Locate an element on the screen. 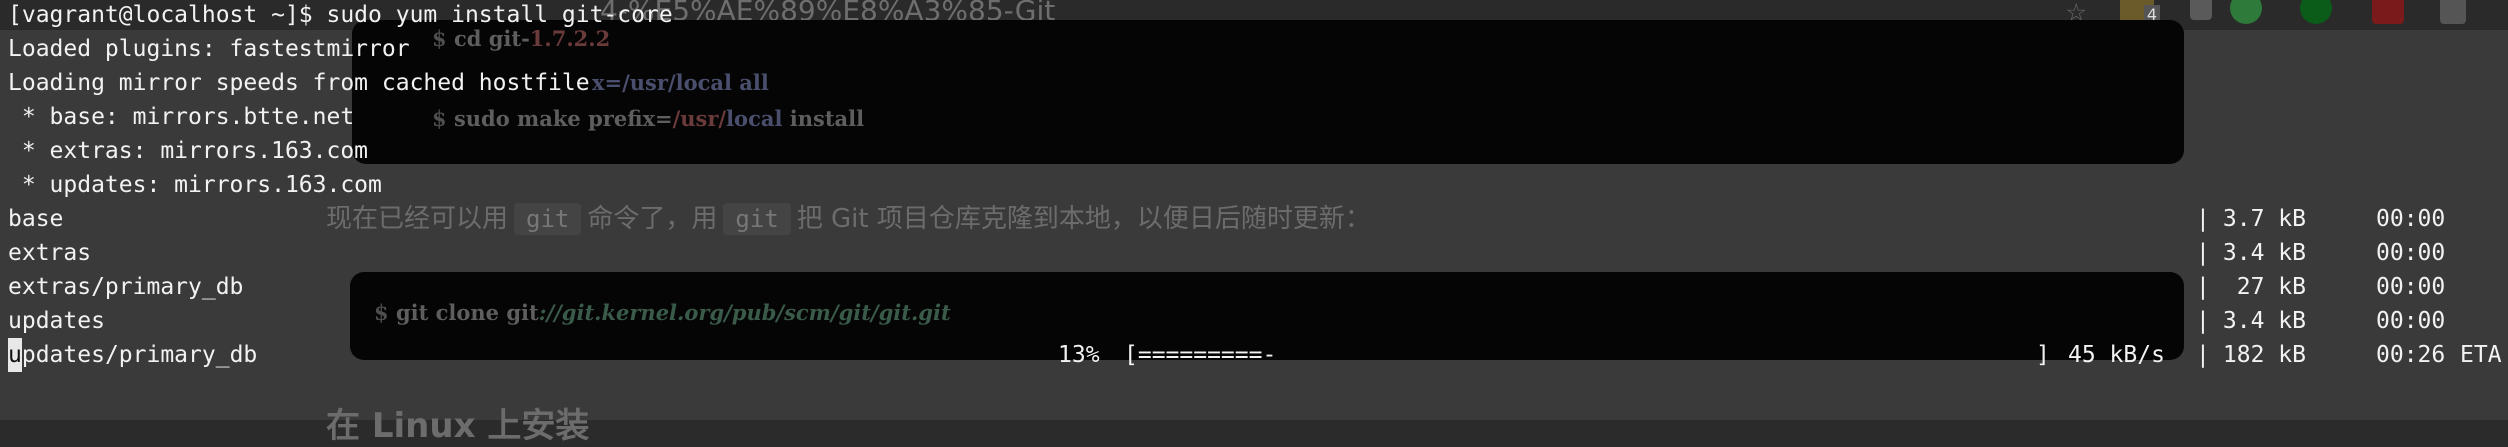 This screenshot has width=2508, height=447. repo-size: 27 kB is located at coordinates (2271, 287).